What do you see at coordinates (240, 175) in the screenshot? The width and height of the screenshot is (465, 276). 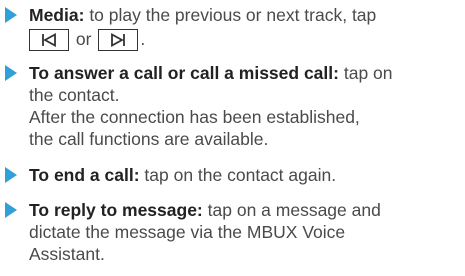 I see `instruction-body: tap on the contact again.` at bounding box center [240, 175].